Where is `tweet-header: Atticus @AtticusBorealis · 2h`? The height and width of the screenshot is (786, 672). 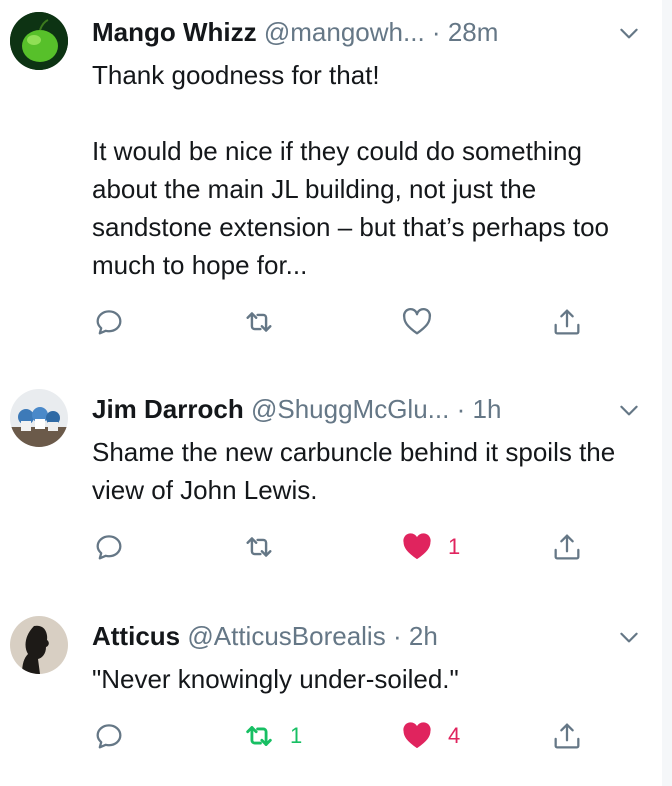 tweet-header: Atticus @AtticusBorealis · 2h is located at coordinates (358, 636).